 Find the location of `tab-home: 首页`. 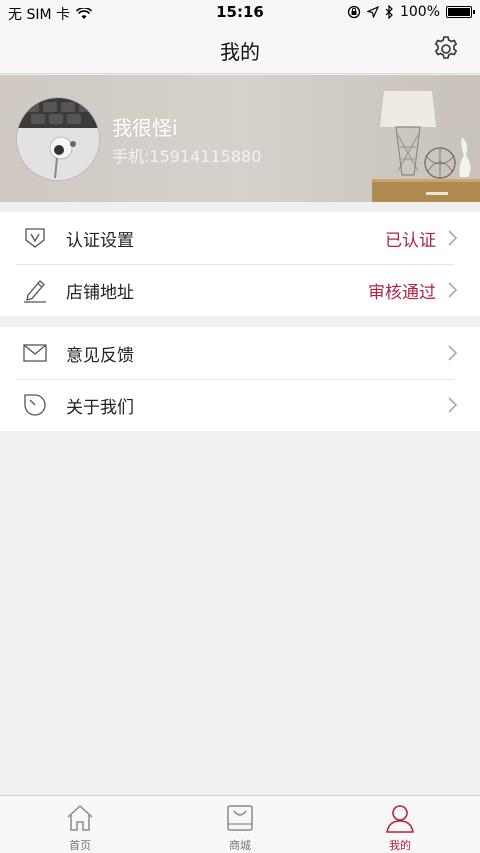

tab-home: 首页 is located at coordinates (80, 824).